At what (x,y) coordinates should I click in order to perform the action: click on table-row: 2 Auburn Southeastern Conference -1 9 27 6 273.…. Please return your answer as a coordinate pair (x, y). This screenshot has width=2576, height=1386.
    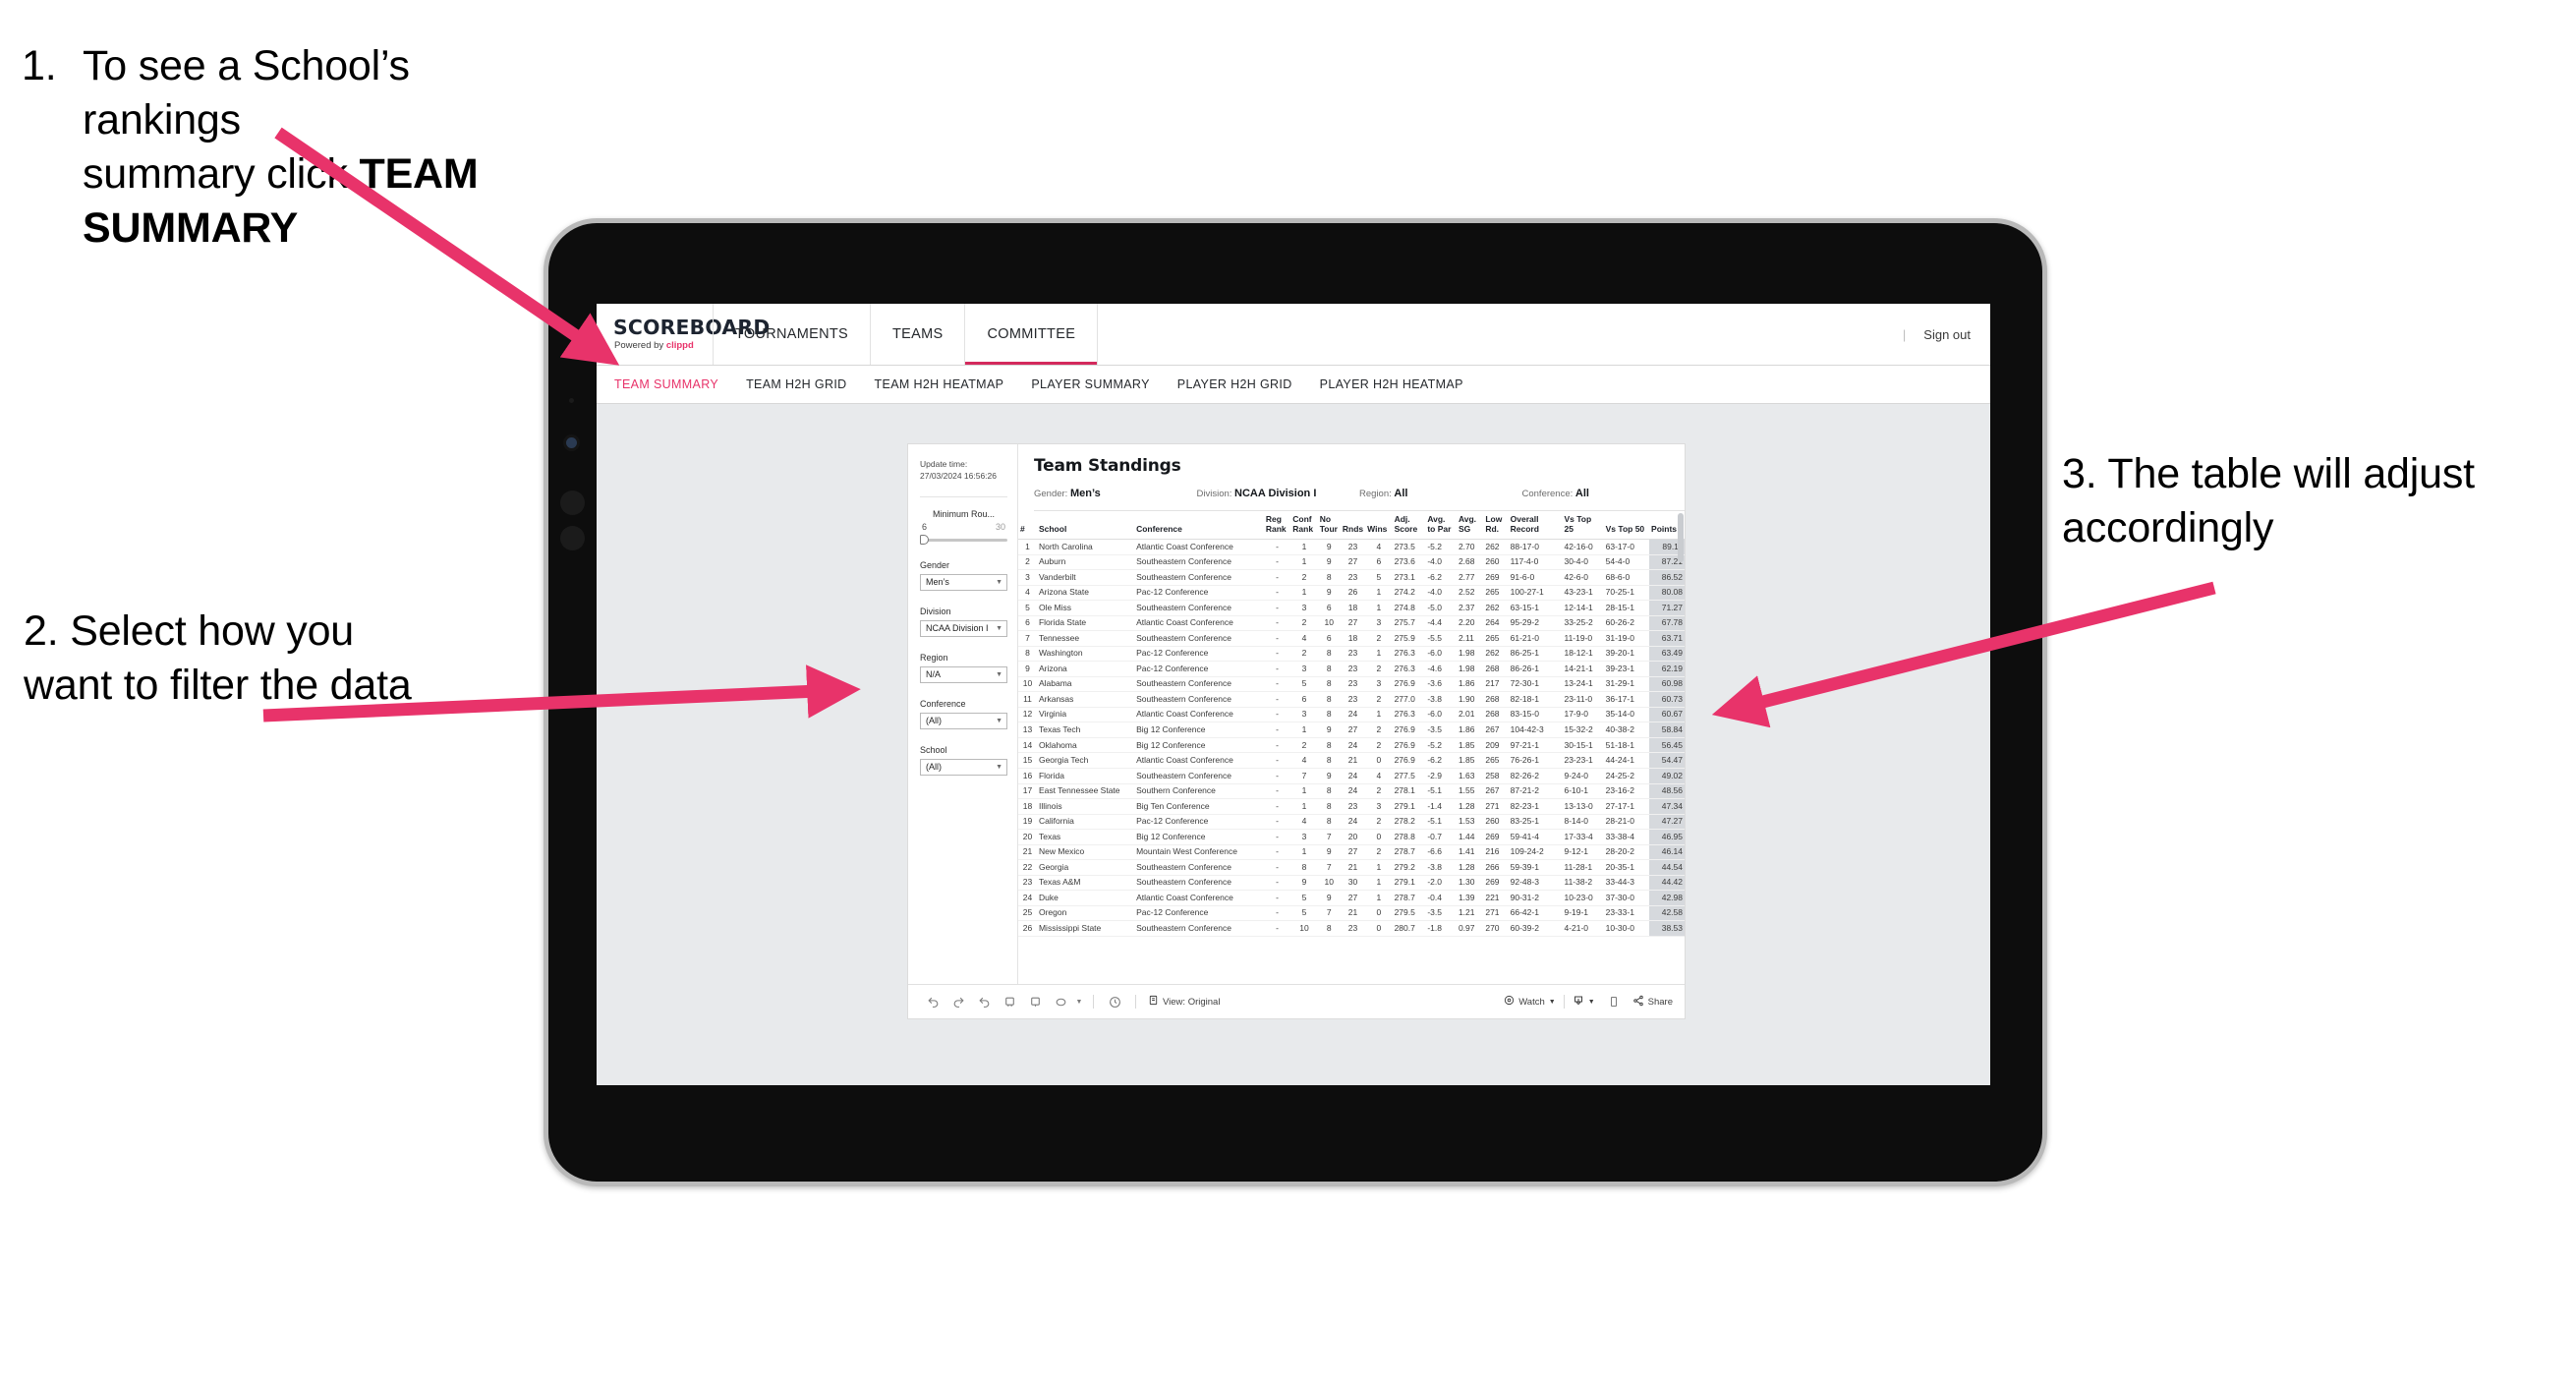
    Looking at the image, I should click on (1351, 563).